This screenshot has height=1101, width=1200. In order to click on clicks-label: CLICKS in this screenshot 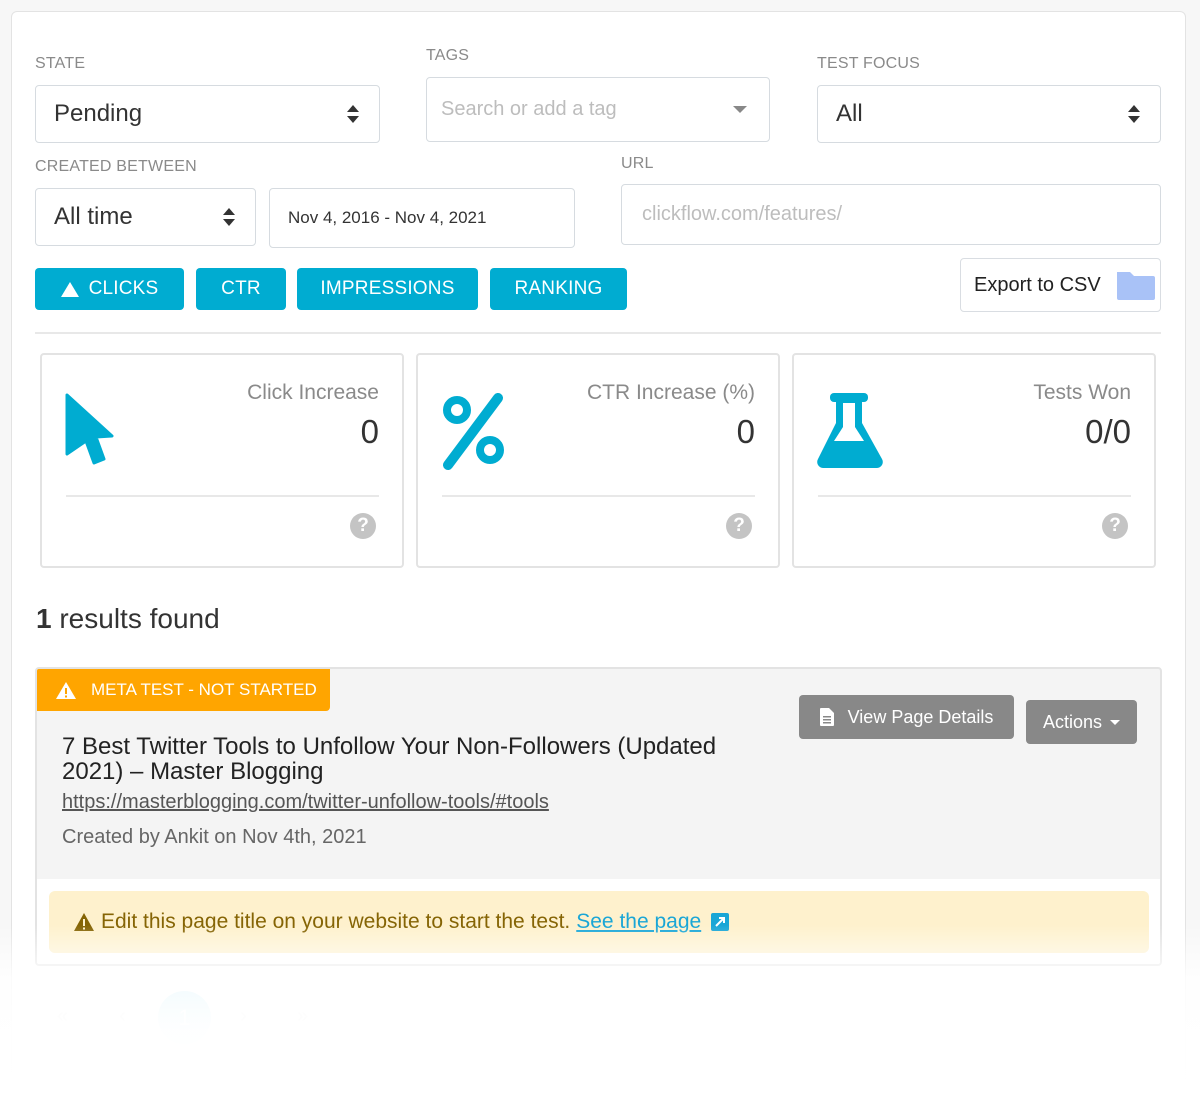, I will do `click(123, 288)`.